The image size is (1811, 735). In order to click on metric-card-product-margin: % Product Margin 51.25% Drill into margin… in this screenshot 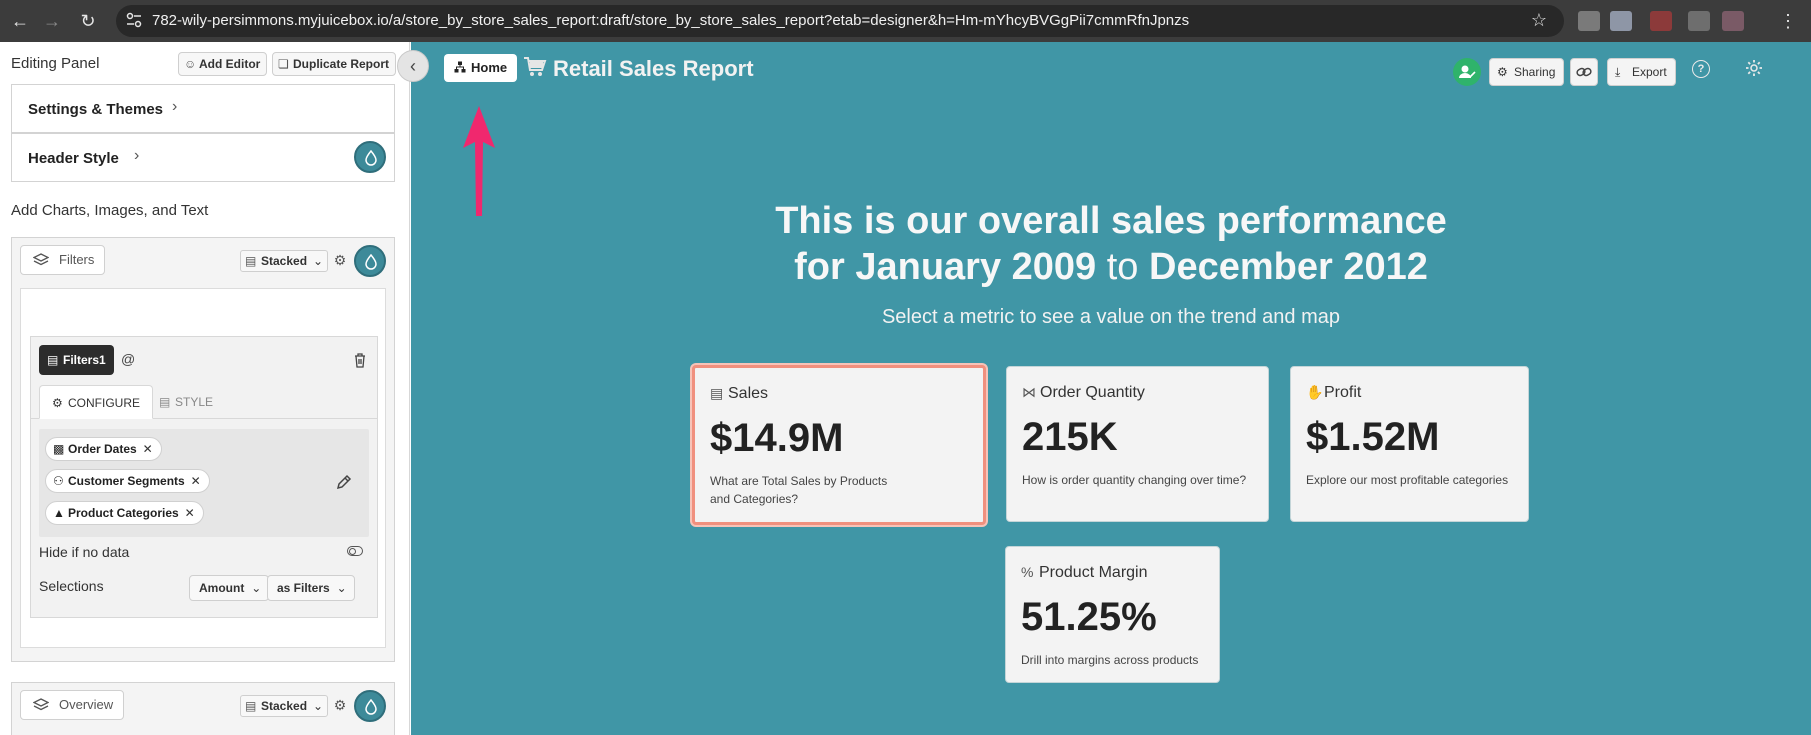, I will do `click(1112, 614)`.